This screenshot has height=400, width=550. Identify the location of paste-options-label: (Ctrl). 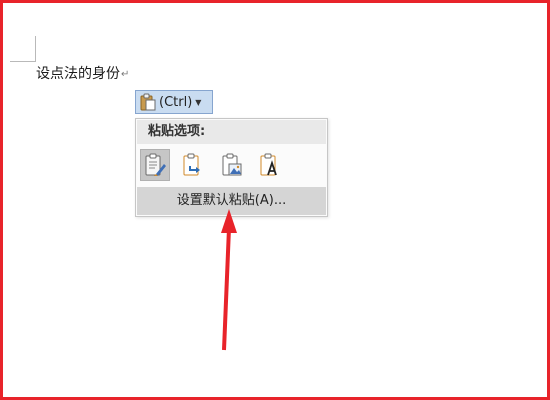
(176, 102).